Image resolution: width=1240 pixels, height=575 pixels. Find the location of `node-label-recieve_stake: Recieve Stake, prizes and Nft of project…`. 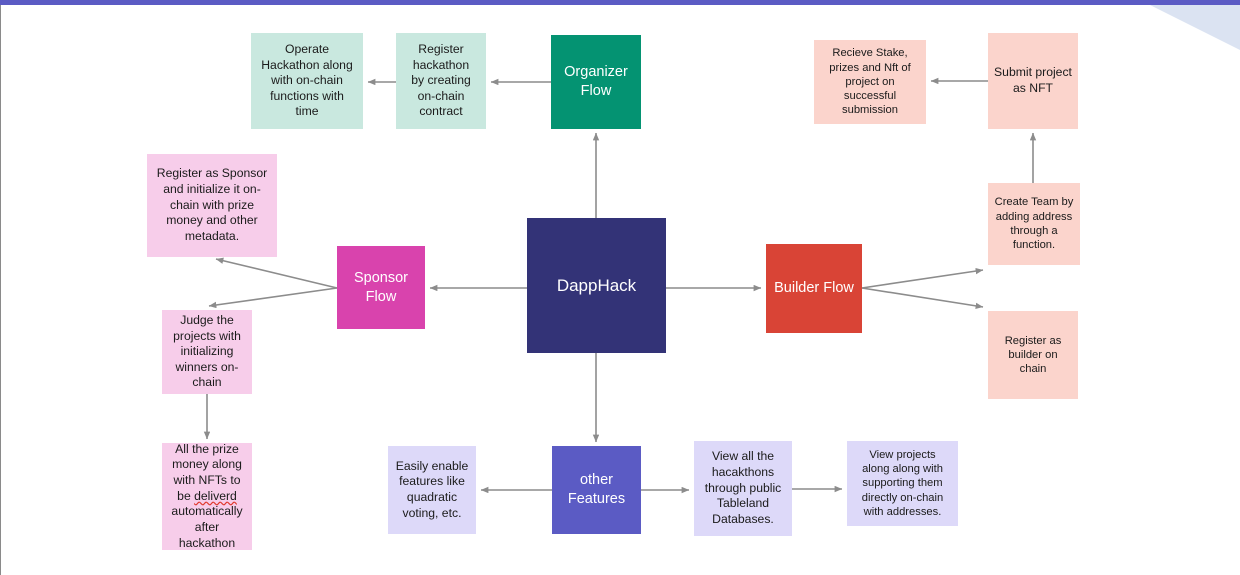

node-label-recieve_stake: Recieve Stake, prizes and Nft of project… is located at coordinates (870, 82).